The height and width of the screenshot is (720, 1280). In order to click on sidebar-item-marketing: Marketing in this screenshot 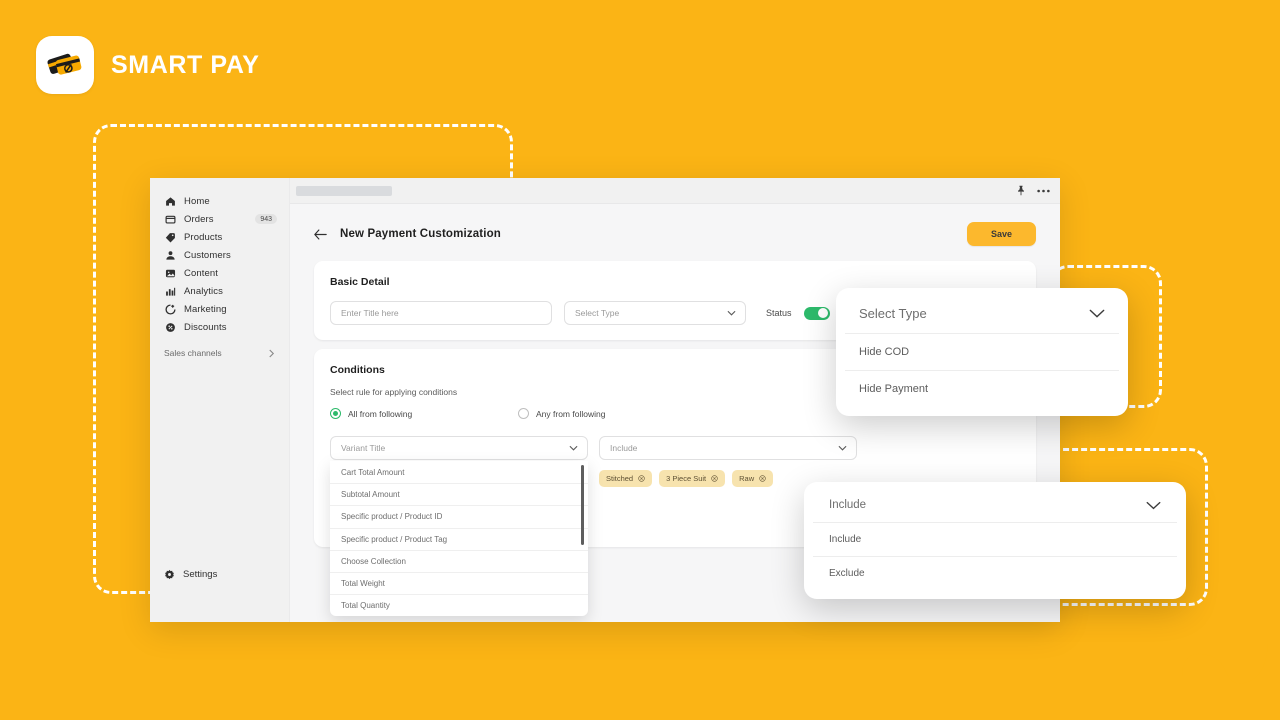, I will do `click(219, 309)`.